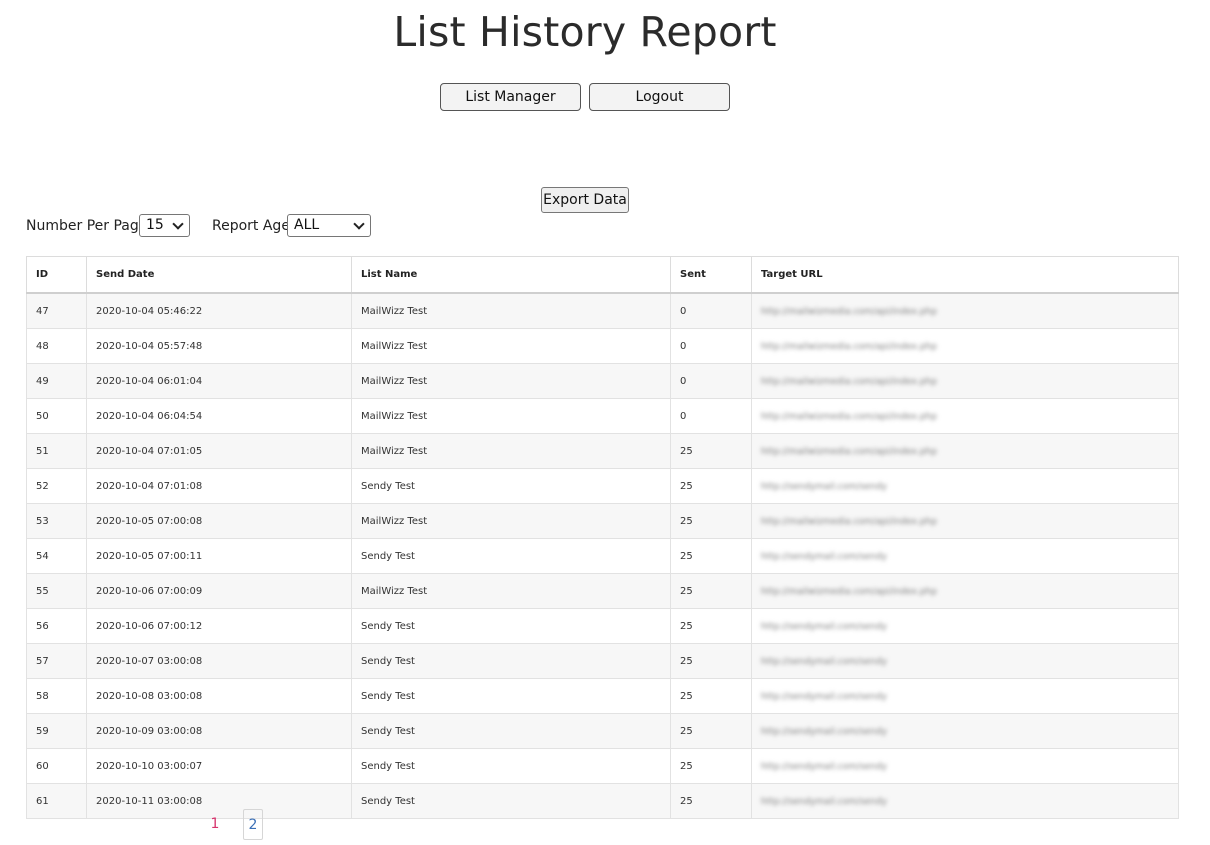 The width and height of the screenshot is (1210, 845). I want to click on id-cell: 55, so click(56, 591).